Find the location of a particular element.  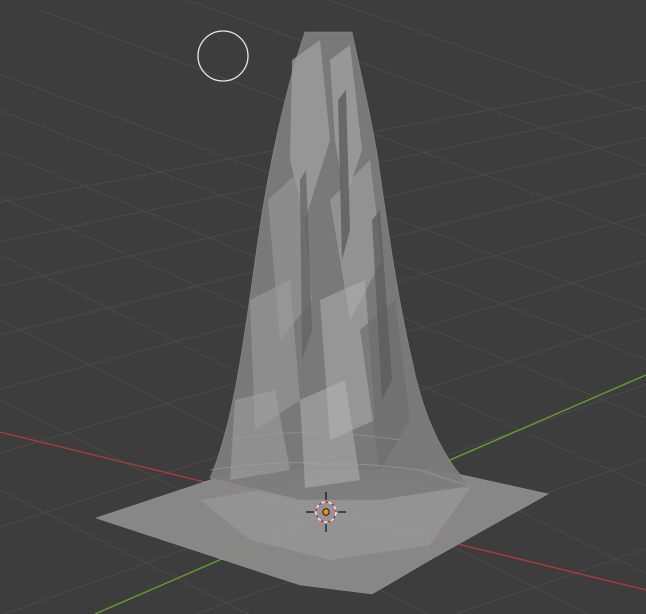

object-origin-icon is located at coordinates (326, 512).